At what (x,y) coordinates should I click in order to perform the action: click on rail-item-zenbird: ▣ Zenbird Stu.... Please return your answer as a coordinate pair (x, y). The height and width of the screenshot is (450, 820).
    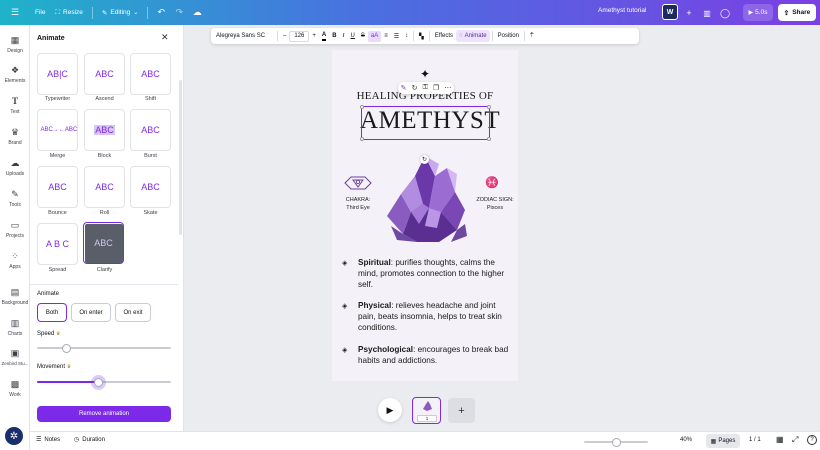
    Looking at the image, I should click on (15, 357).